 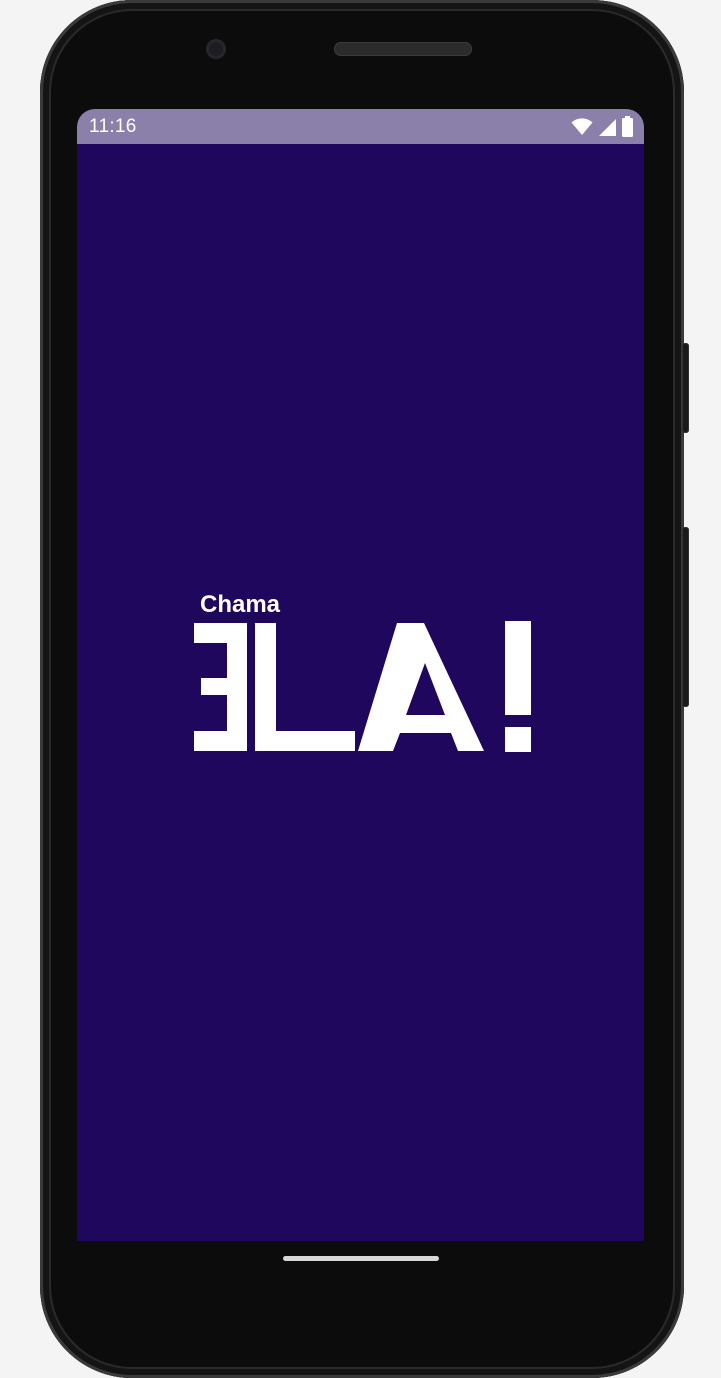 What do you see at coordinates (685, 388) in the screenshot?
I see `power-button` at bounding box center [685, 388].